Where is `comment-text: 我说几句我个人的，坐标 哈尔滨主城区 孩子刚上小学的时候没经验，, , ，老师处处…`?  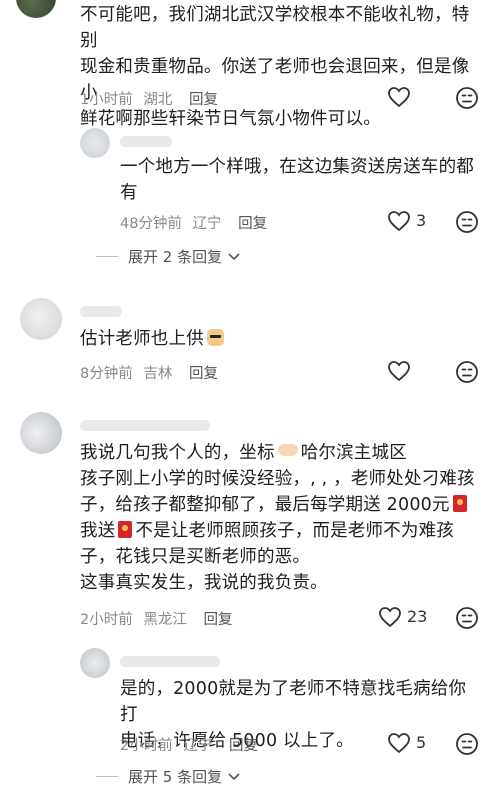 comment-text: 我说几句我个人的，坐标 哈尔滨主城区 孩子刚上小学的时候没经验，, , ，老师处处… is located at coordinates (277, 518).